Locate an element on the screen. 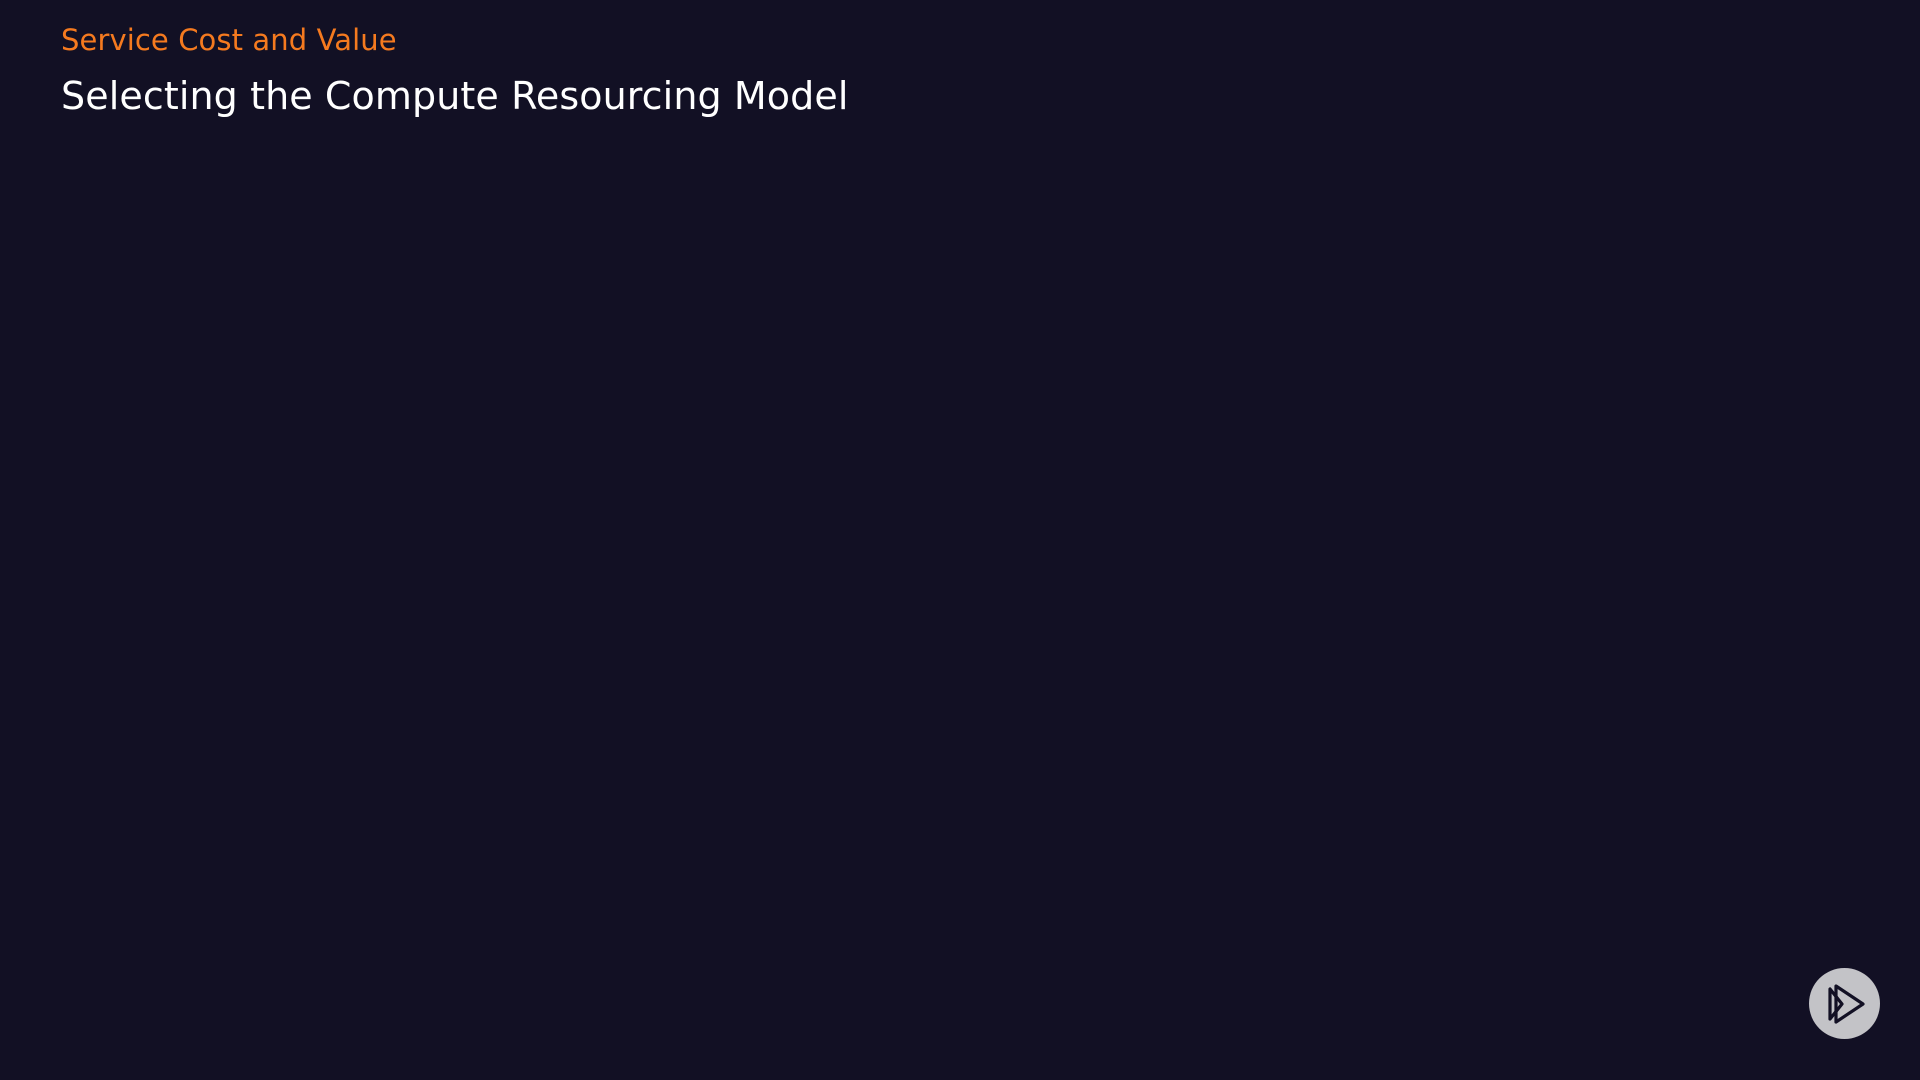 The width and height of the screenshot is (1920, 1080). section-label: Service Cost and Value is located at coordinates (229, 40).